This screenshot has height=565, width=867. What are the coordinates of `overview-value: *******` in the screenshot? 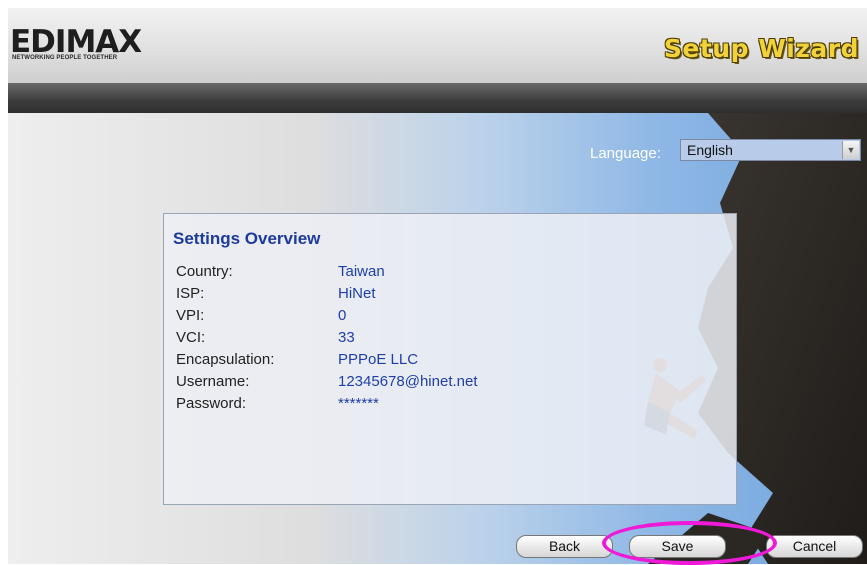 It's located at (358, 403).